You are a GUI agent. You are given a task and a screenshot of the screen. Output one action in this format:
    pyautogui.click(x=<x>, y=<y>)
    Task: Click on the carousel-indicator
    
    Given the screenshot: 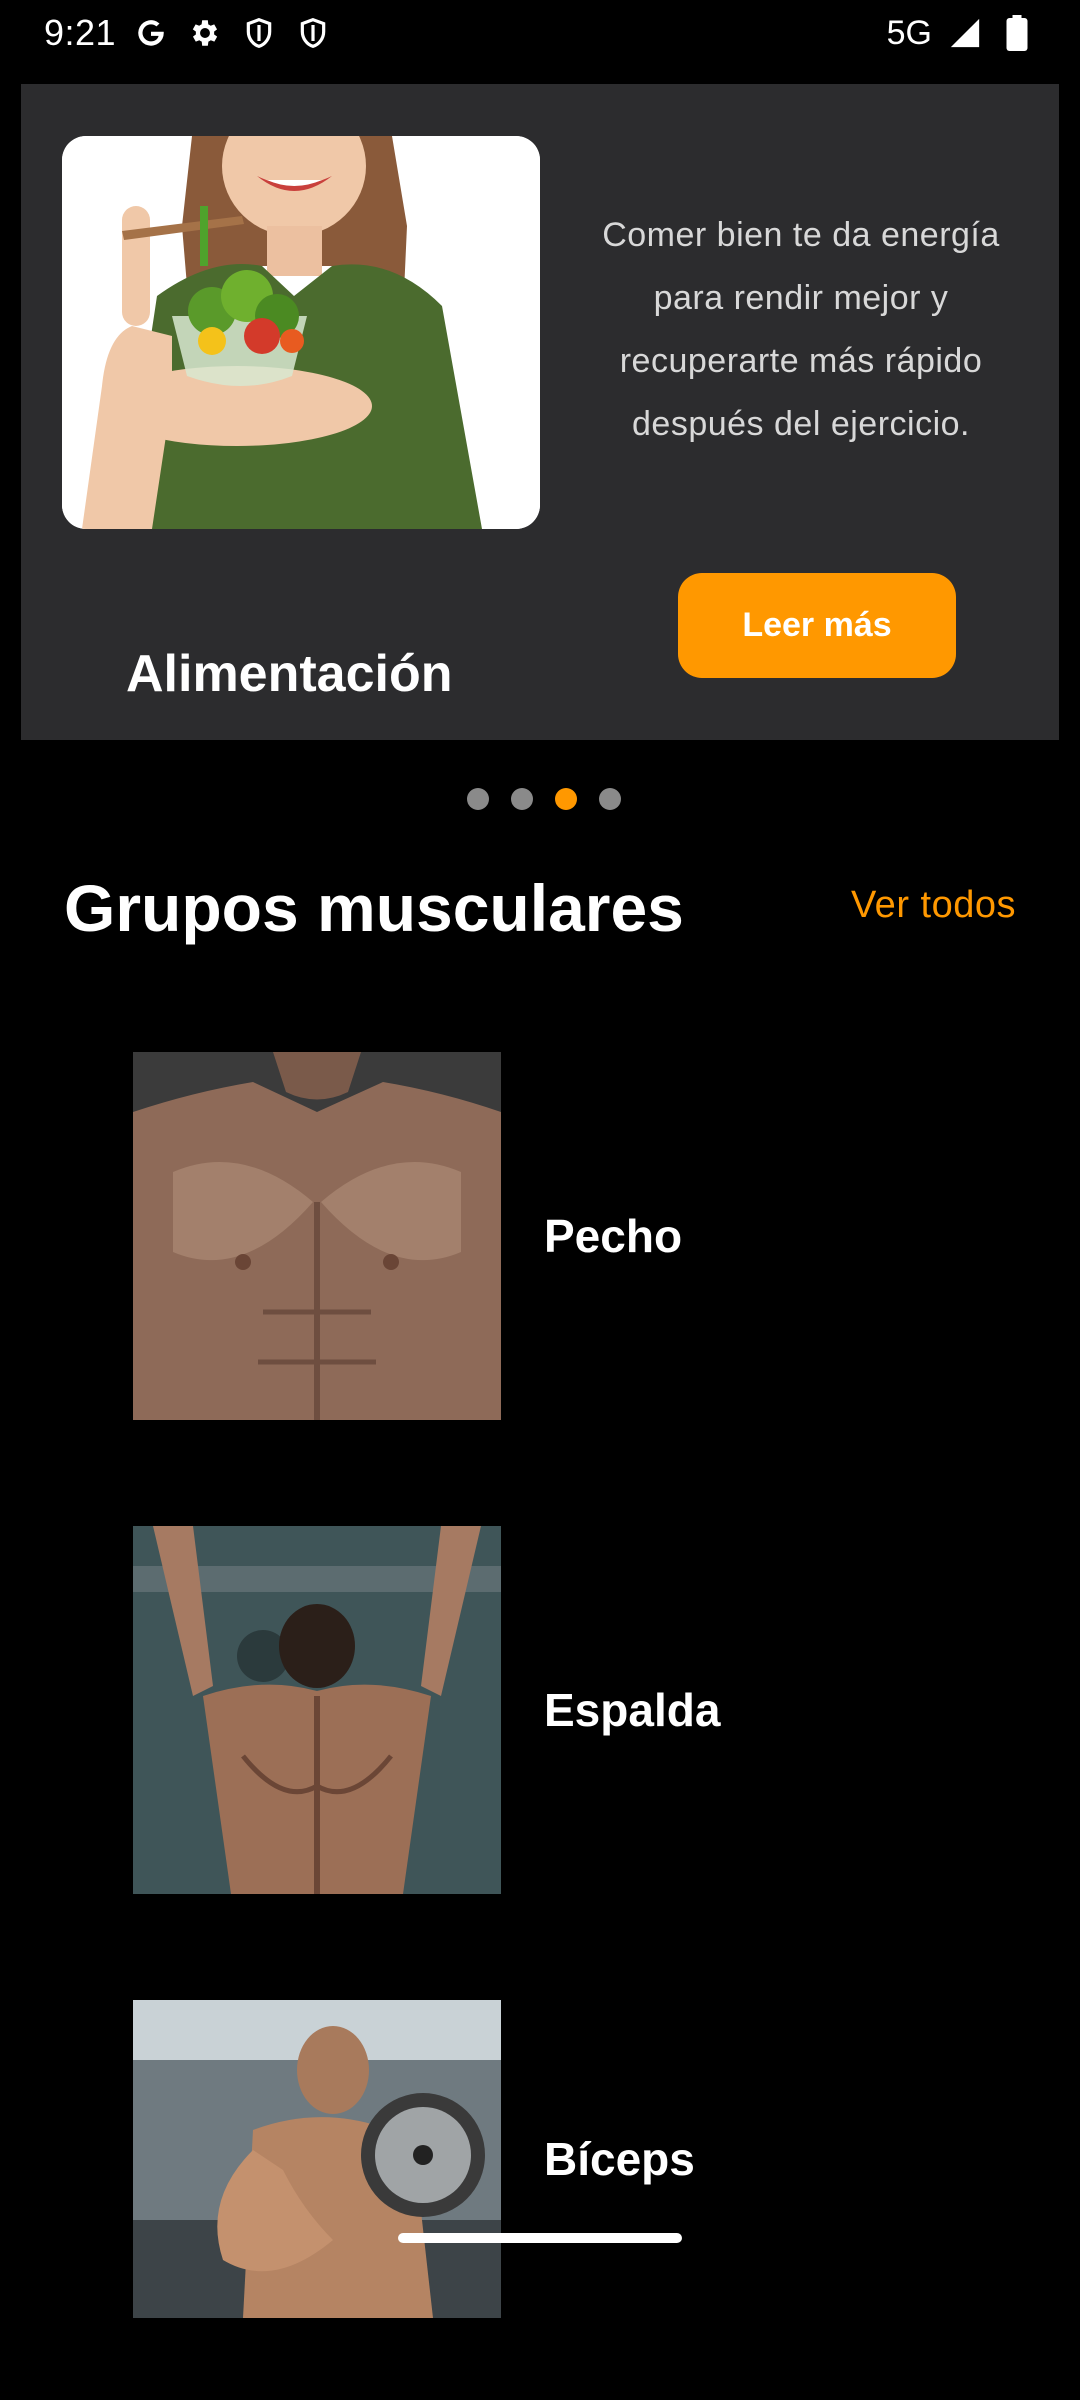 What is the action you would take?
    pyautogui.click(x=542, y=799)
    